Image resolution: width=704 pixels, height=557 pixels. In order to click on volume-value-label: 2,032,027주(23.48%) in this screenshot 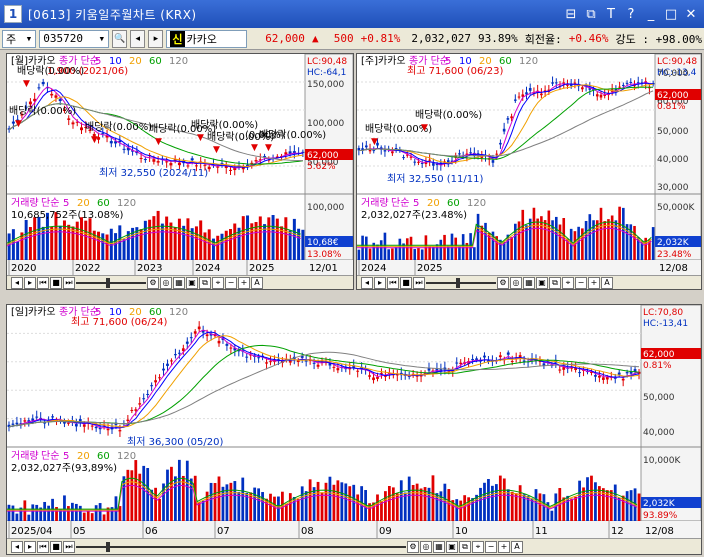, I will do `click(414, 215)`.